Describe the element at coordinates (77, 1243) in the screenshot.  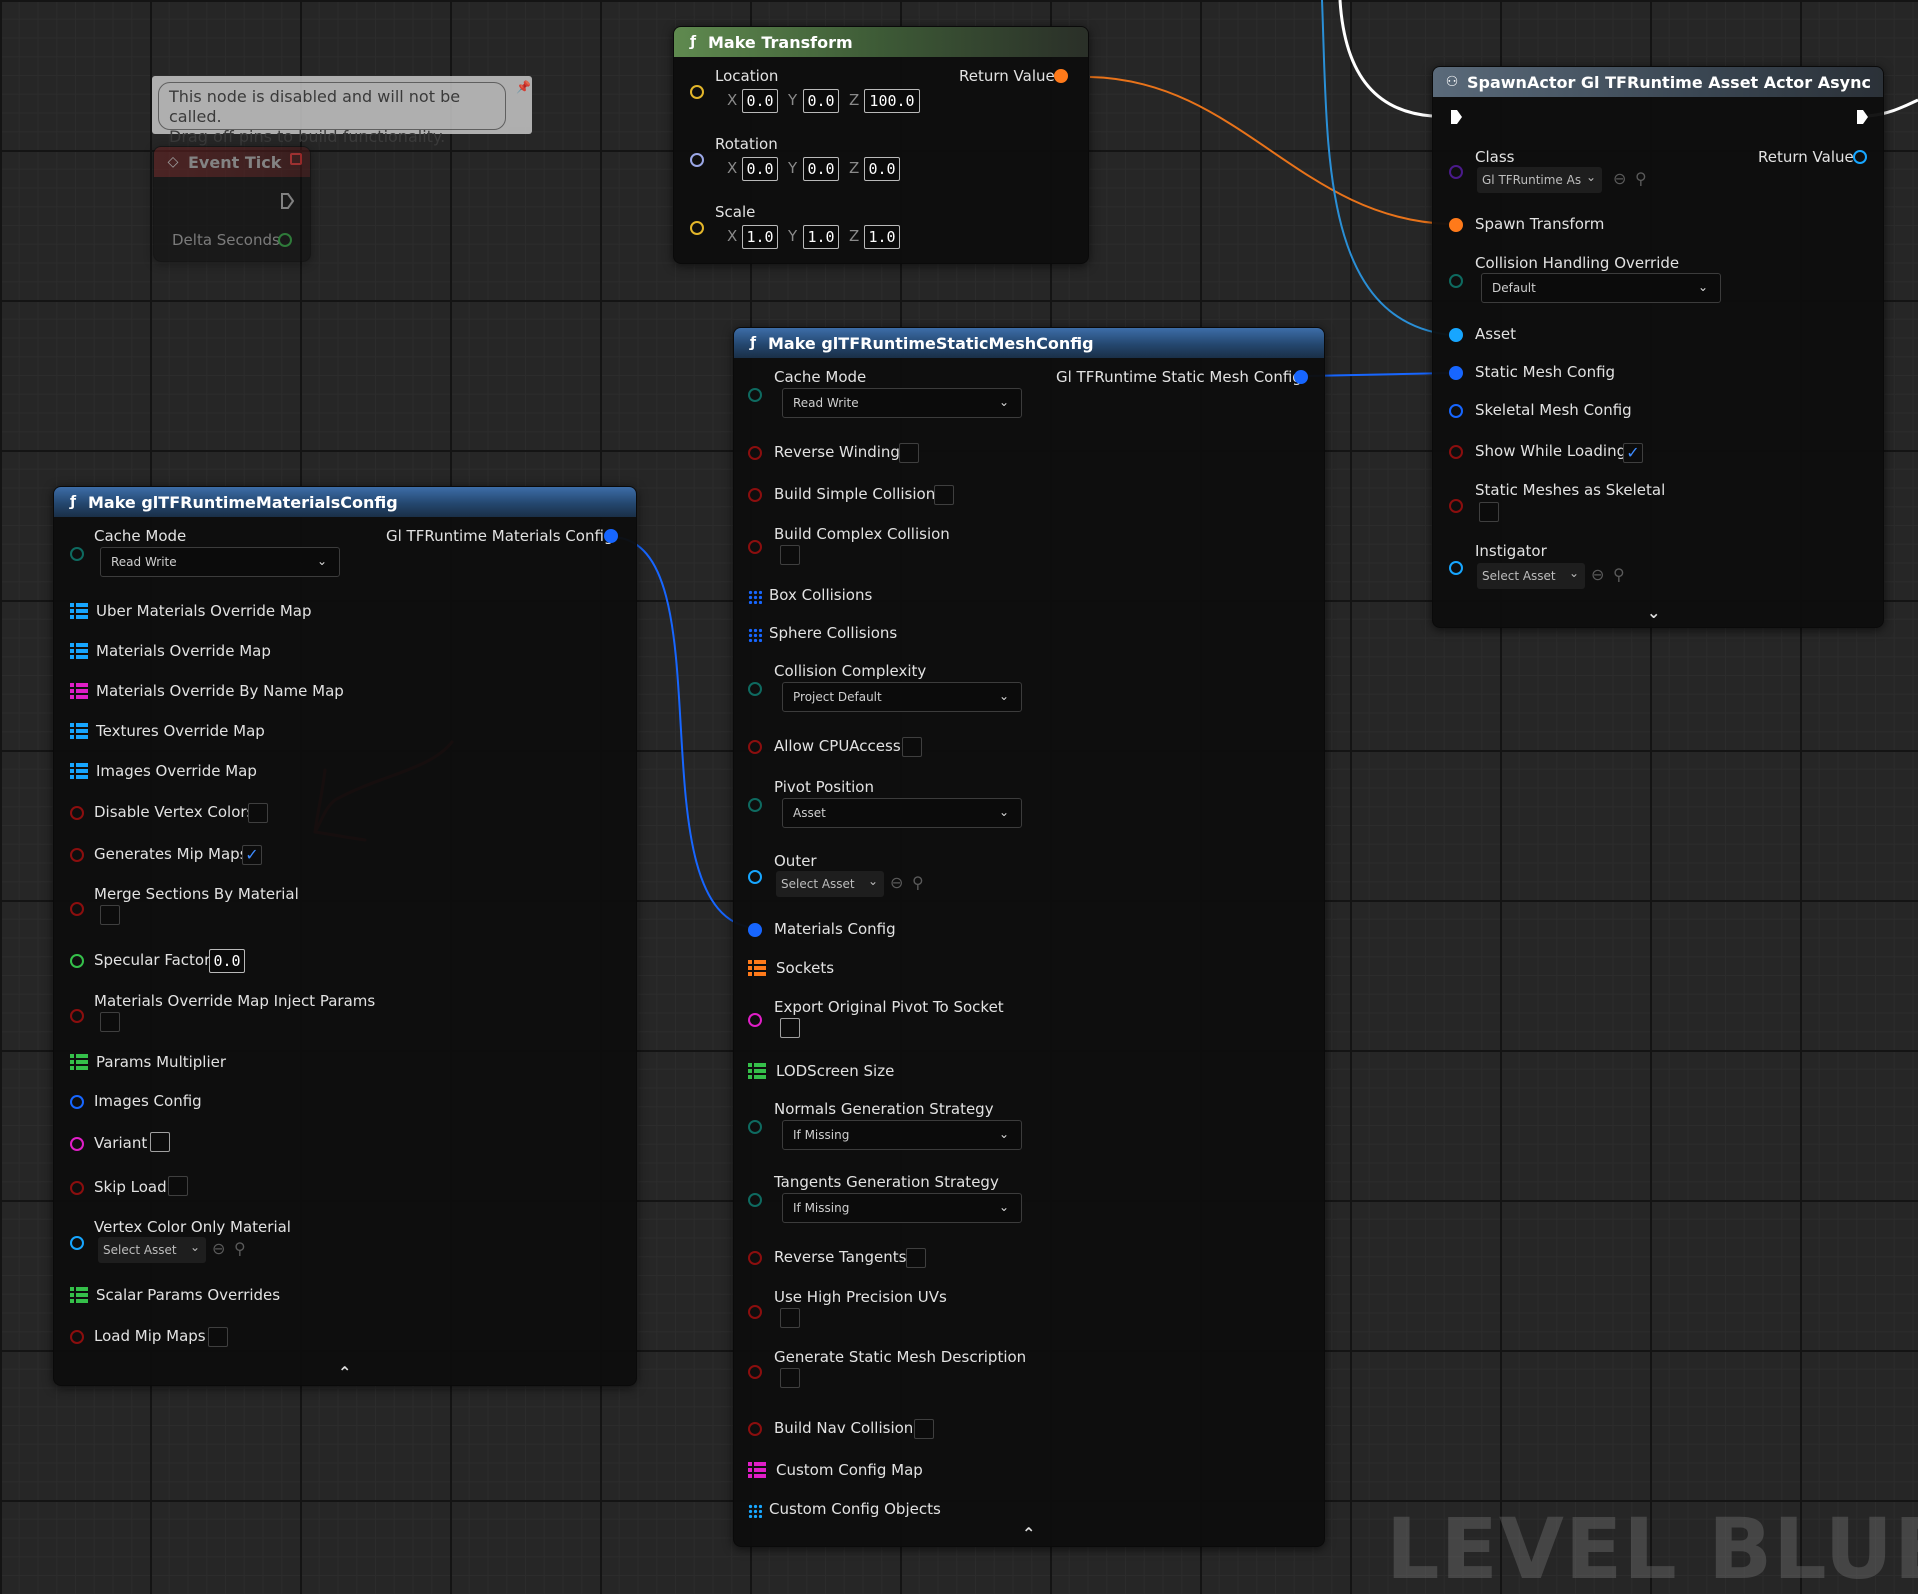
I see `vertex-color-only-material-pin` at that location.